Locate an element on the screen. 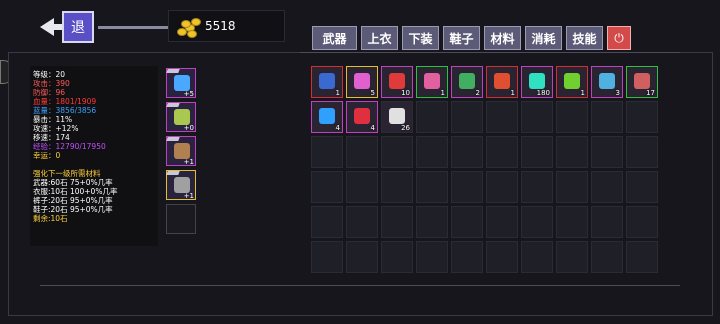  tab-6: 技能 is located at coordinates (584, 38).